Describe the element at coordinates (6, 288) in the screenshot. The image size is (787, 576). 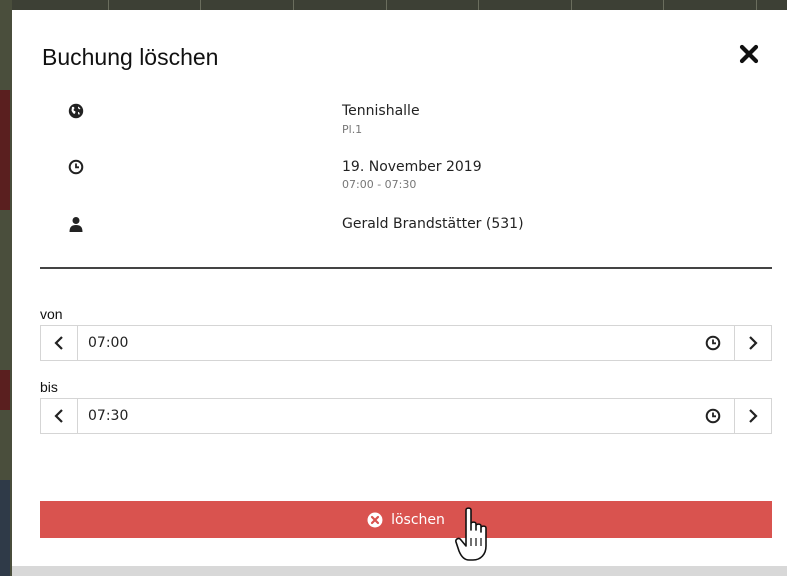
I see `background-calendar-left` at that location.